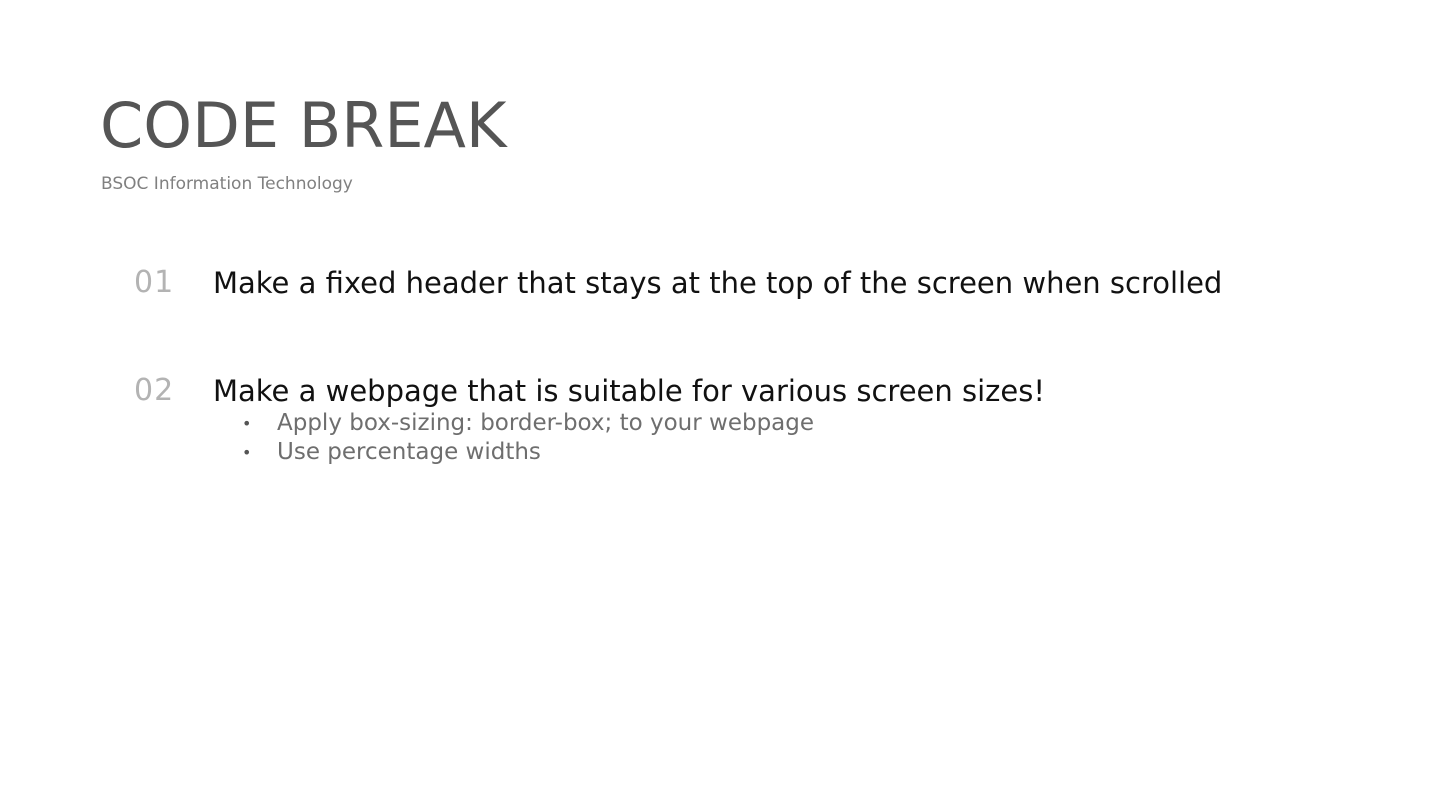  Describe the element at coordinates (303, 125) in the screenshot. I see `slide-title: CODE BREAK` at that location.